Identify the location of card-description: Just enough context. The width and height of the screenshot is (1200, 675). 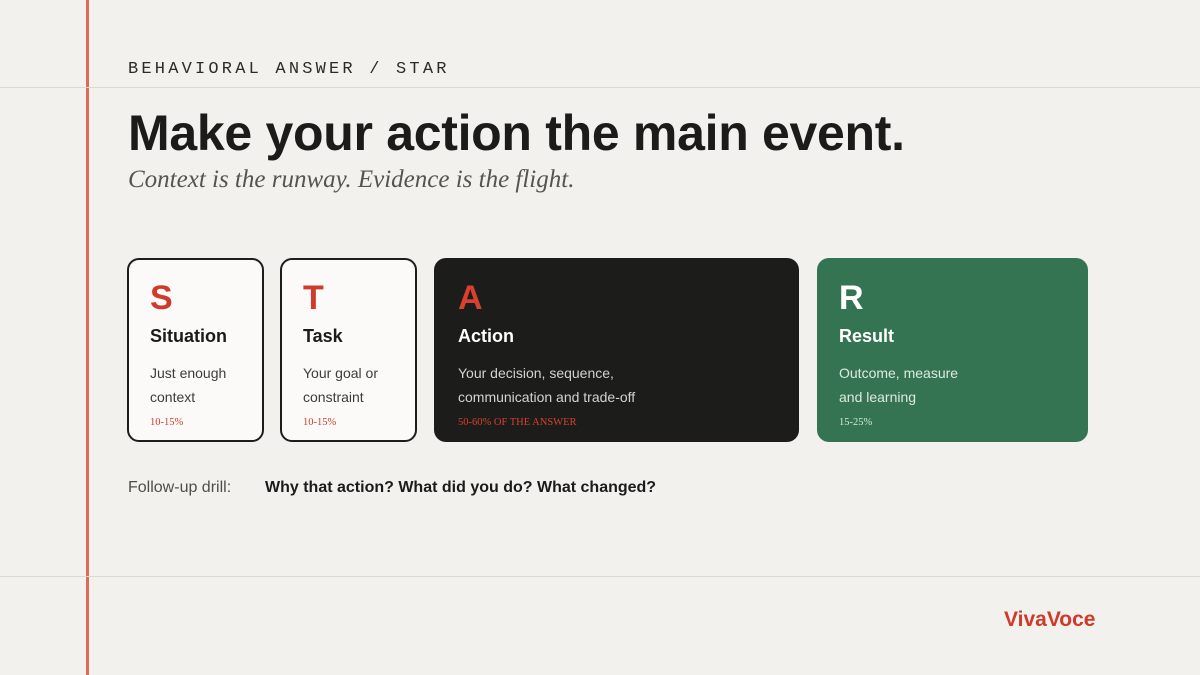
(188, 385).